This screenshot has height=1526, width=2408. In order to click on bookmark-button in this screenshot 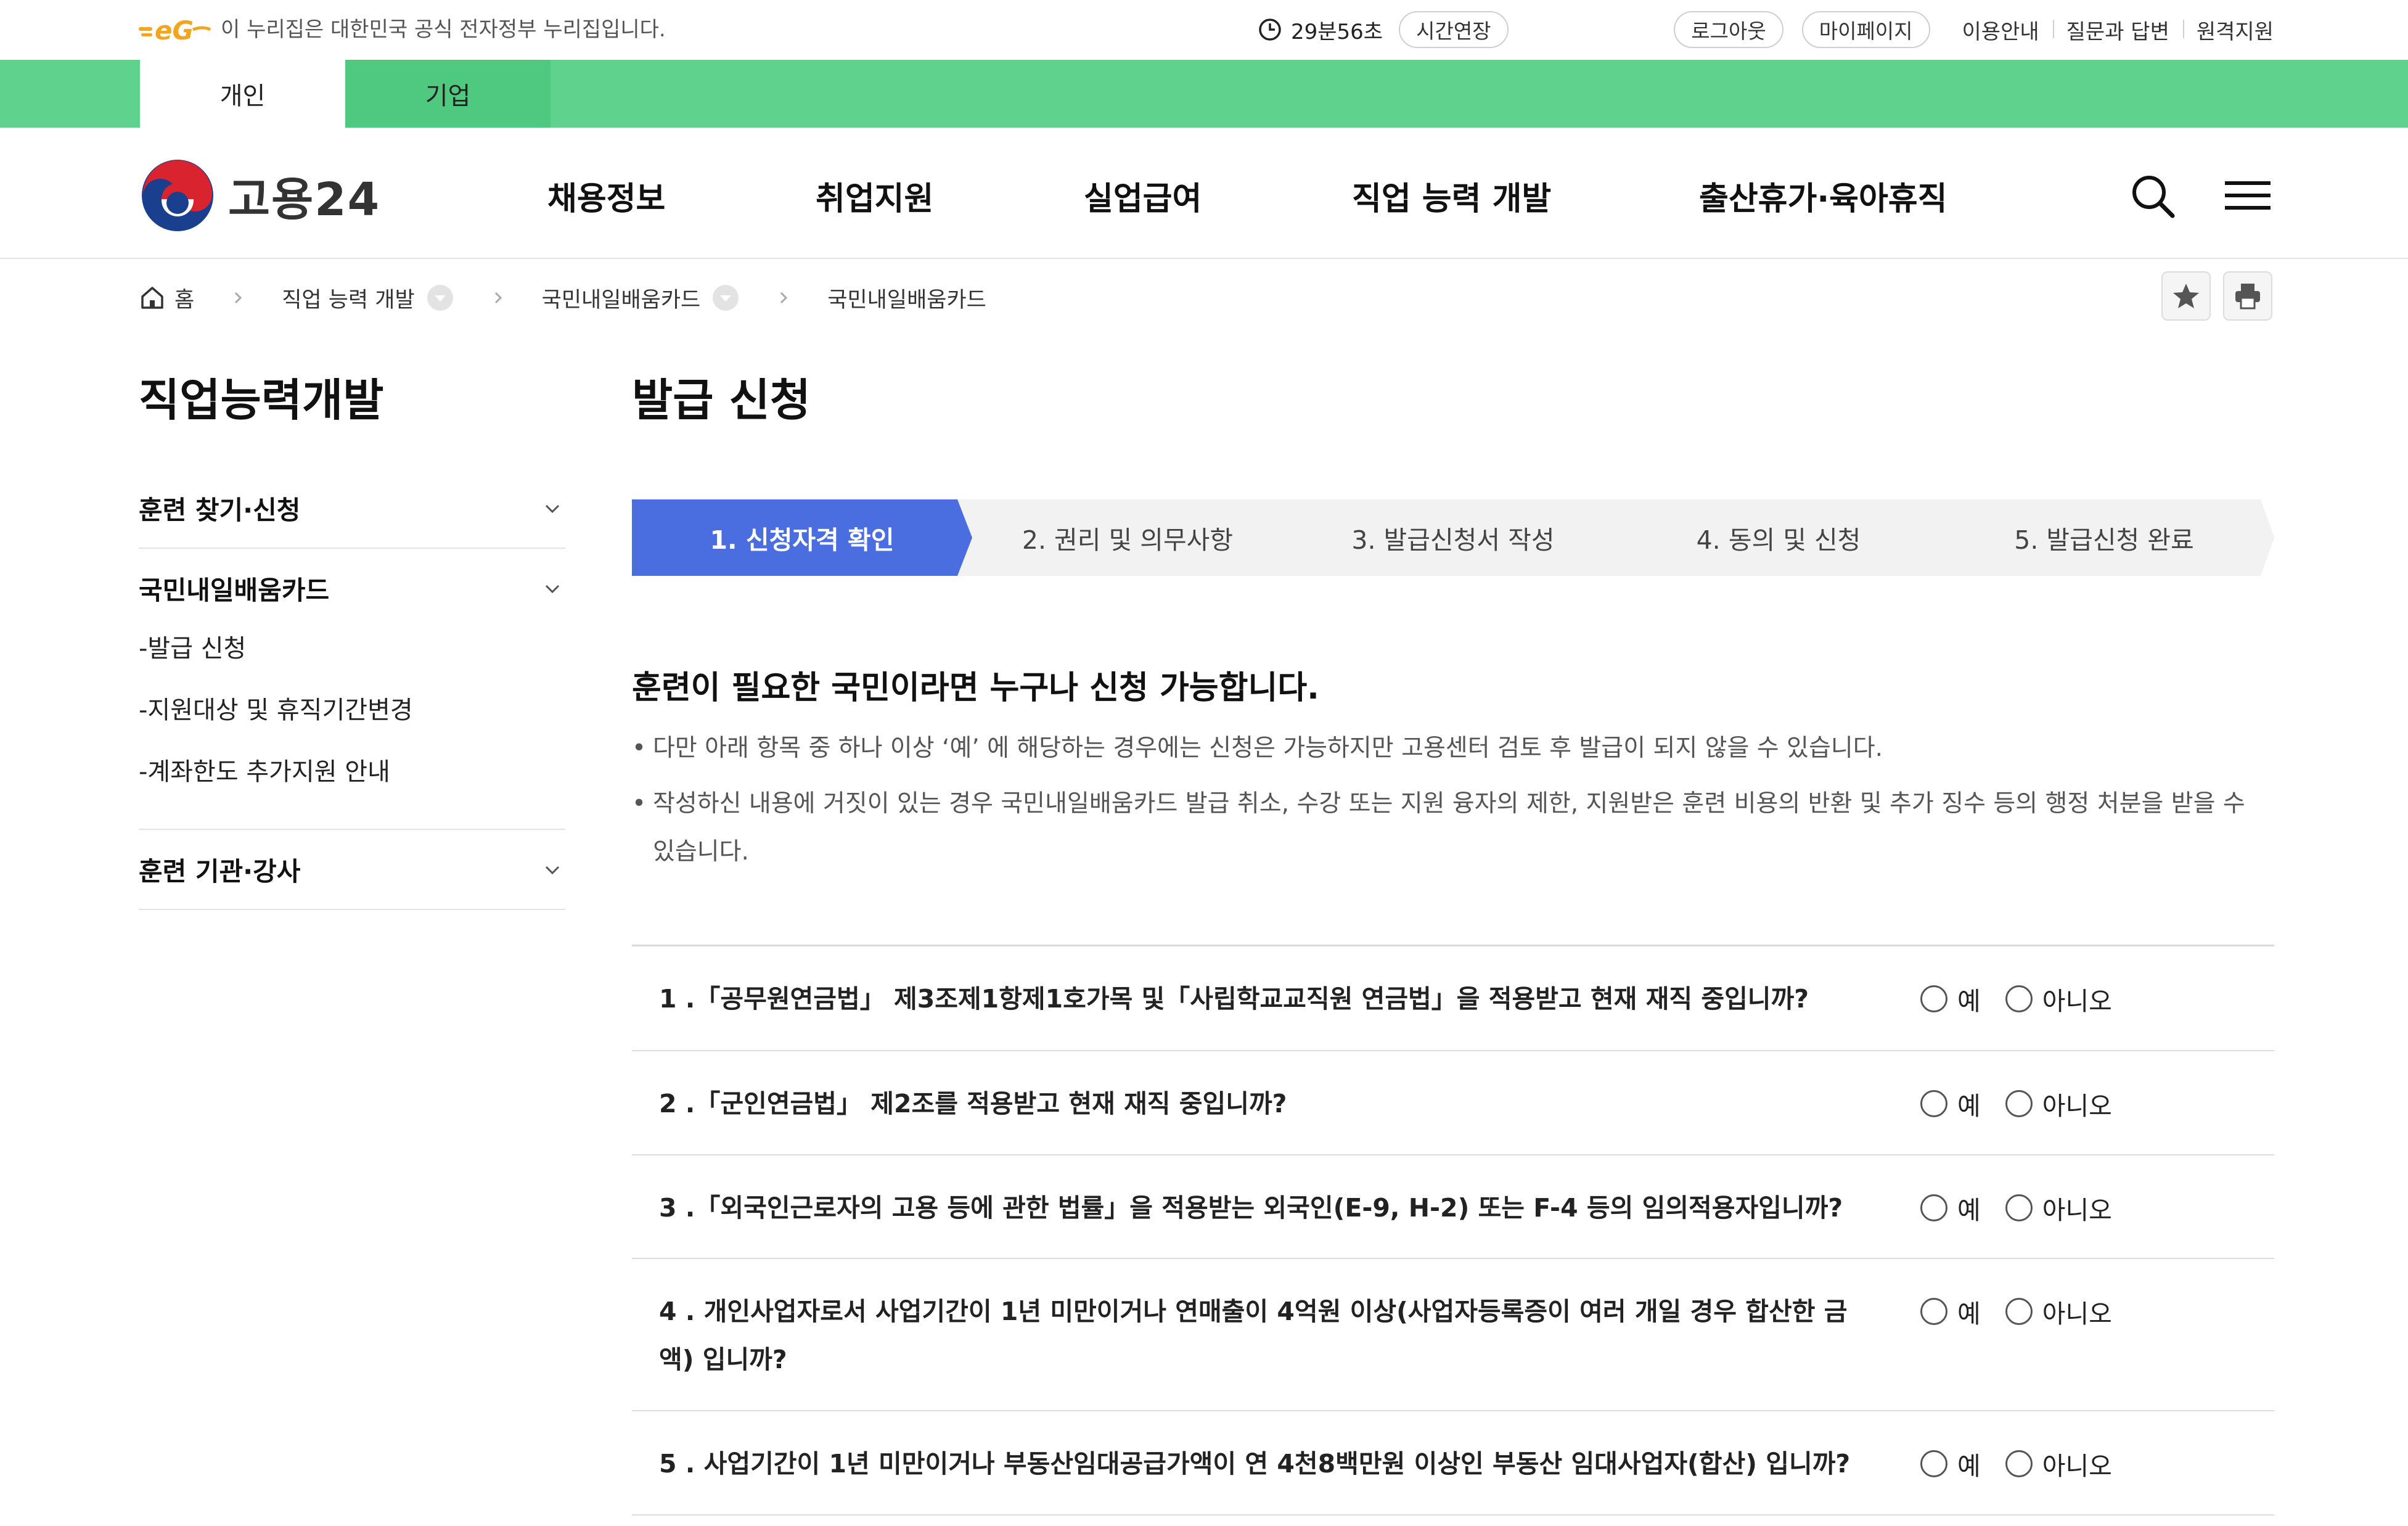, I will do `click(2186, 296)`.